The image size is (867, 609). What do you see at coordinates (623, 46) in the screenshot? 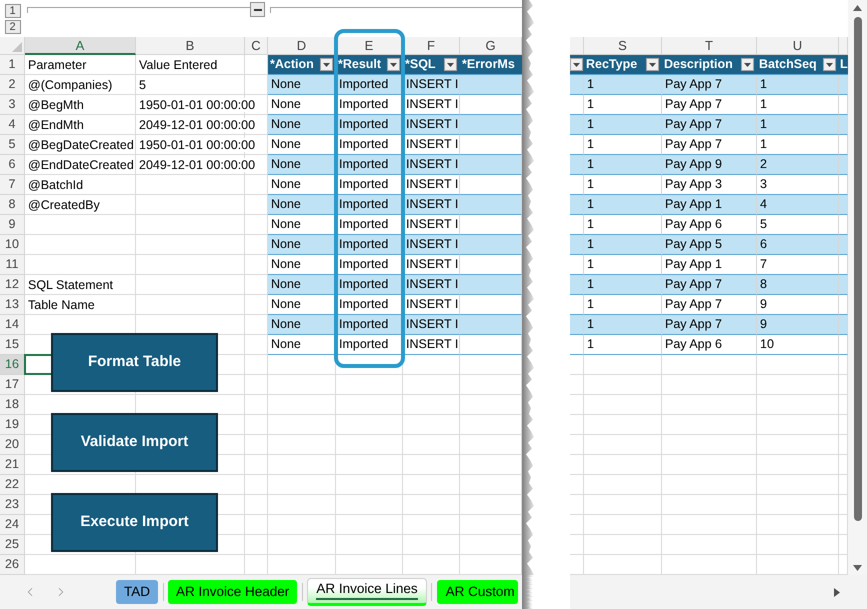
I see `column-letter: S` at bounding box center [623, 46].